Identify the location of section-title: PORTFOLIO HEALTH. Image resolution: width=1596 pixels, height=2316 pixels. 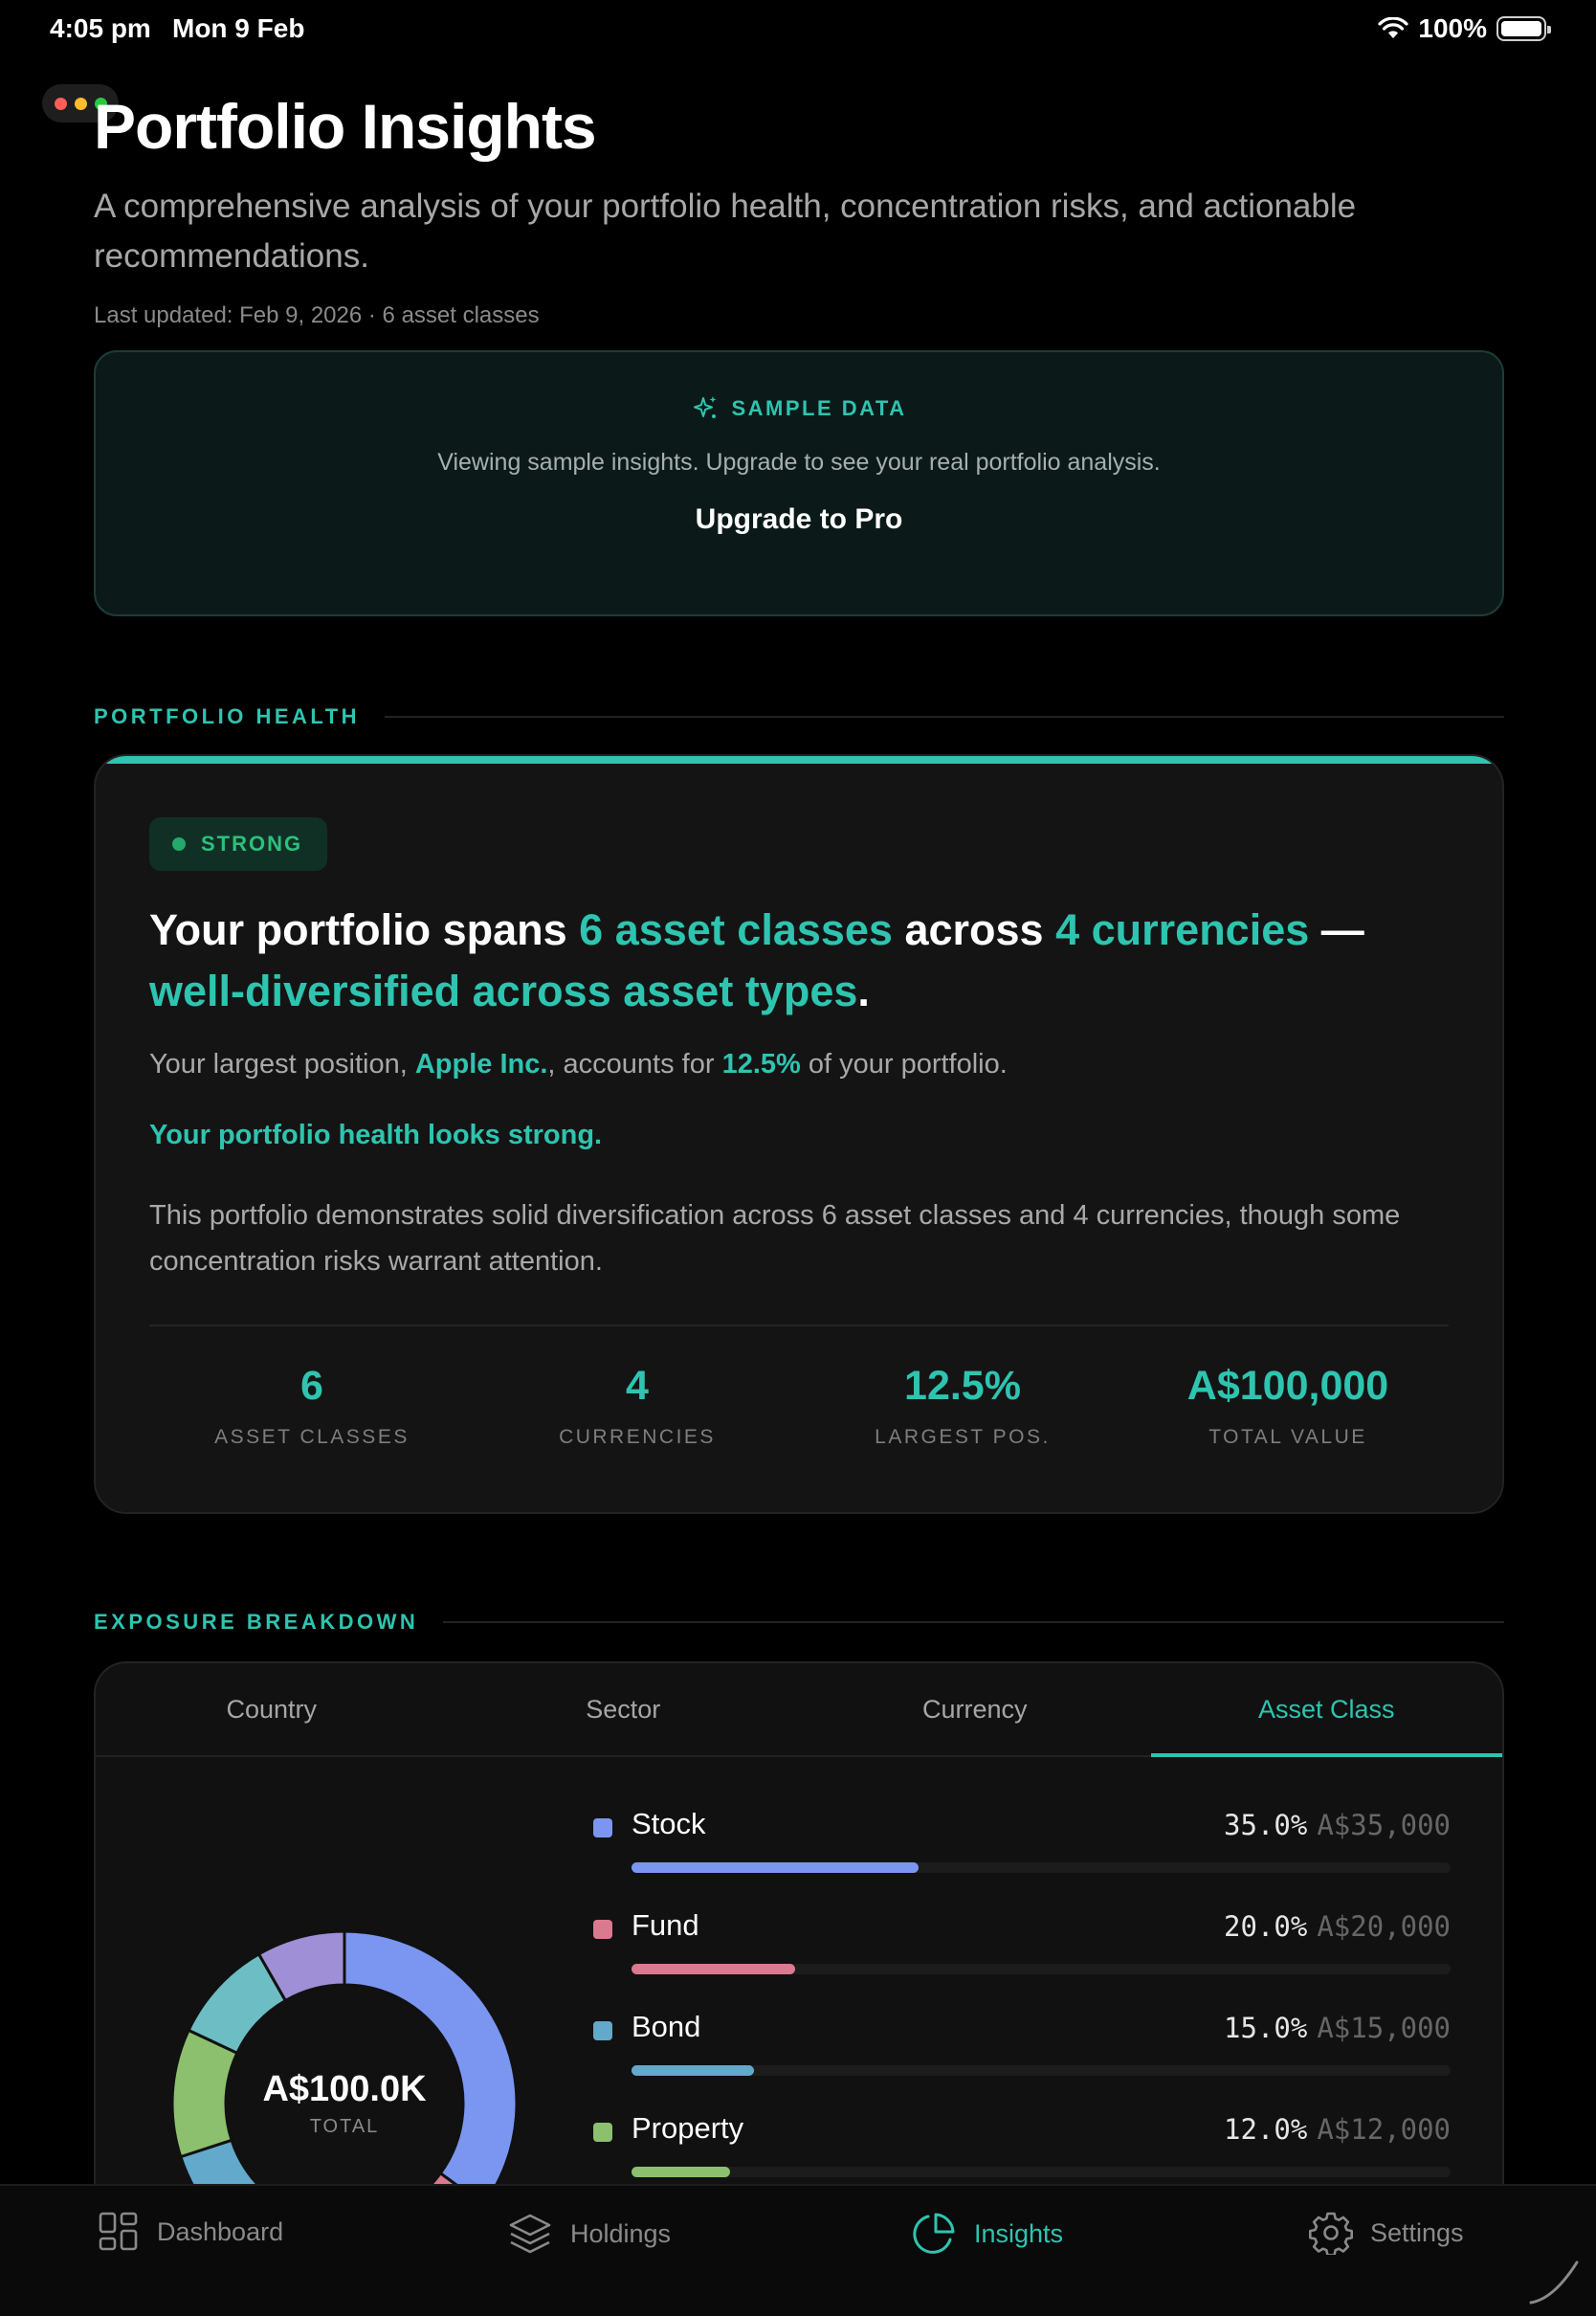
(228, 716).